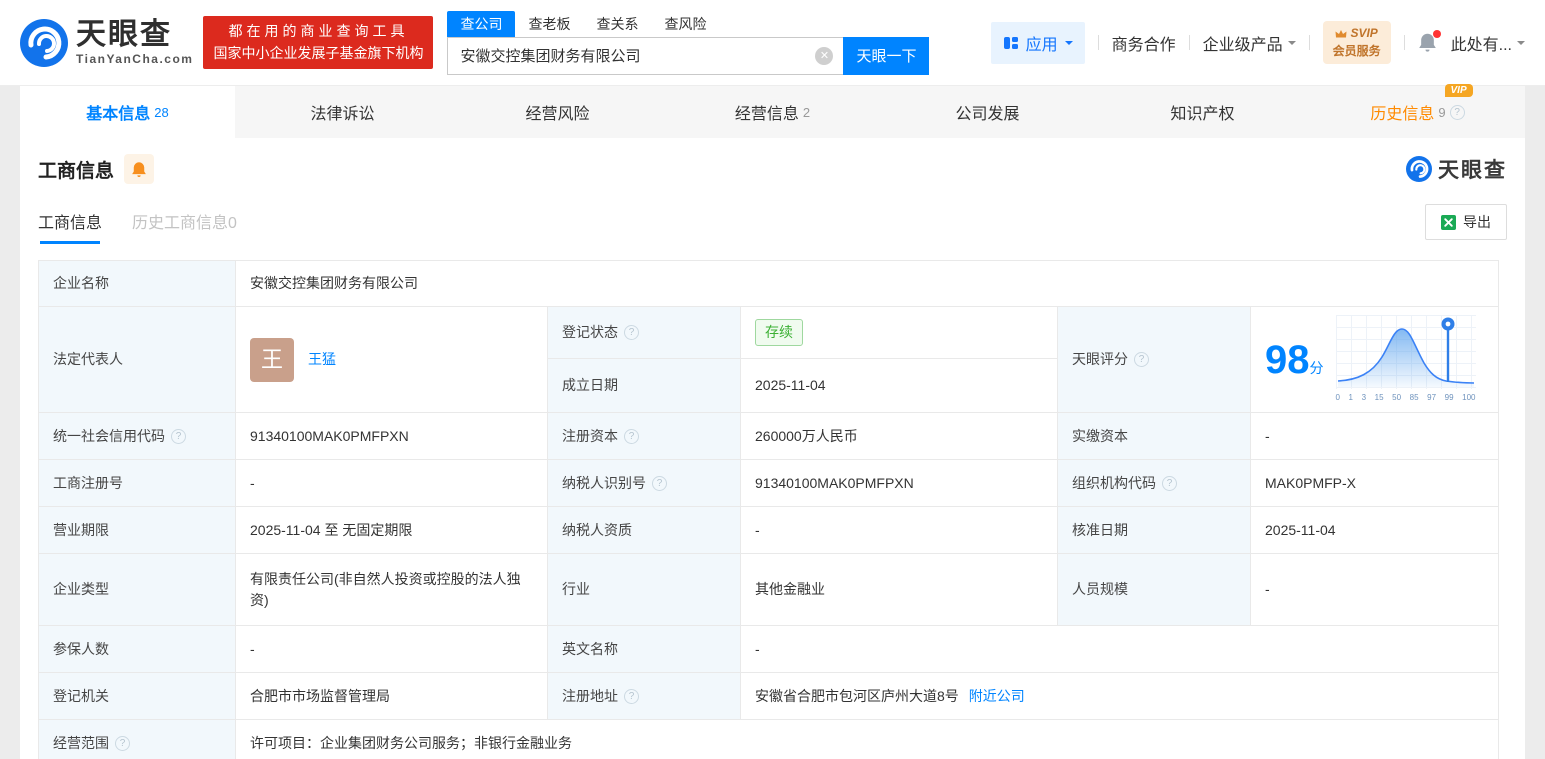  What do you see at coordinates (1419, 169) in the screenshot?
I see `tianyancha-watermark-icon` at bounding box center [1419, 169].